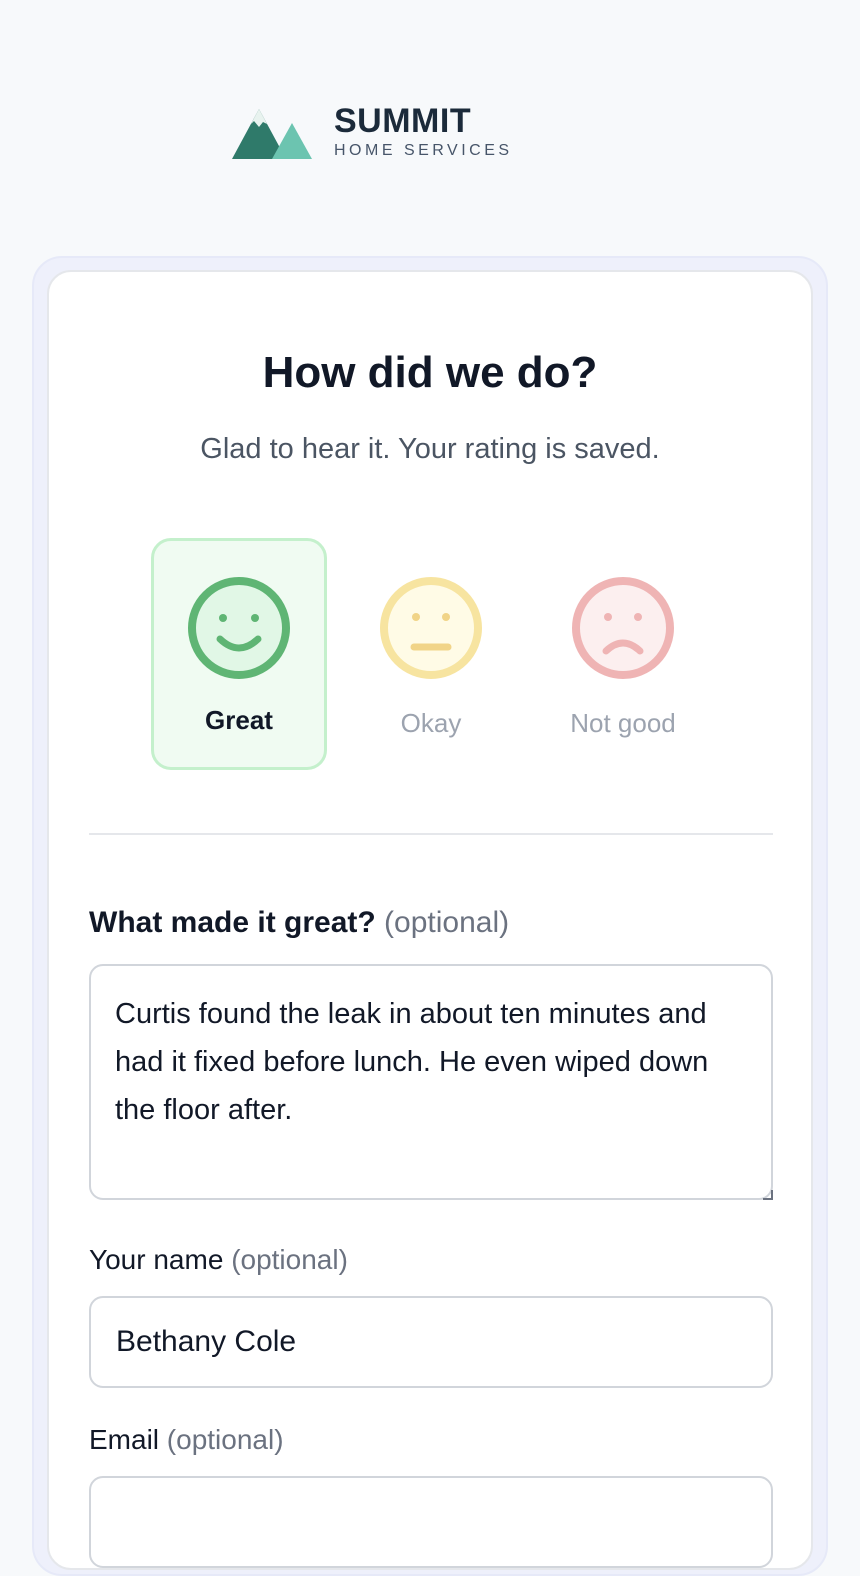 The width and height of the screenshot is (860, 1576). Describe the element at coordinates (403, 121) in the screenshot. I see `brand-name: SUMMIT` at that location.